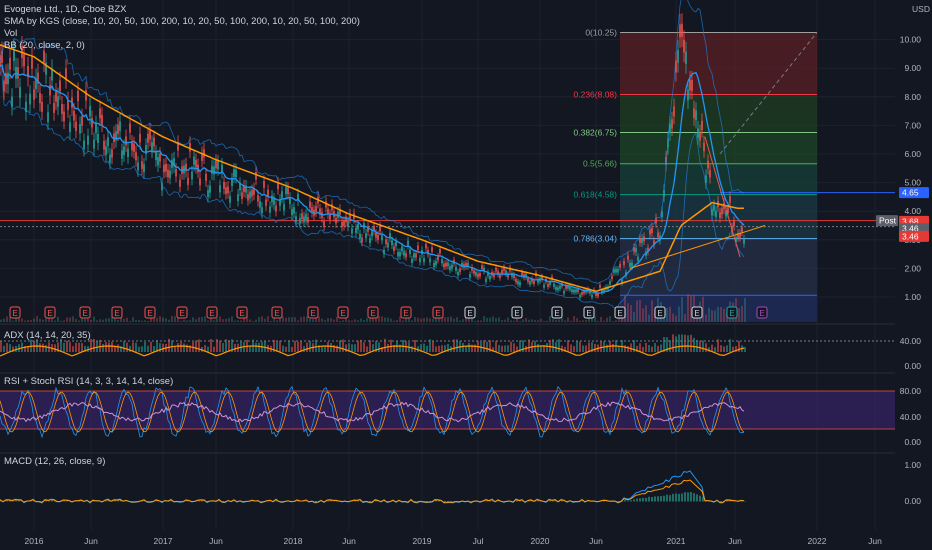 The image size is (932, 550). Describe the element at coordinates (182, 10) in the screenshot. I see `symbol-title: Evogene Ltd., 1D, Cboe BZX` at that location.